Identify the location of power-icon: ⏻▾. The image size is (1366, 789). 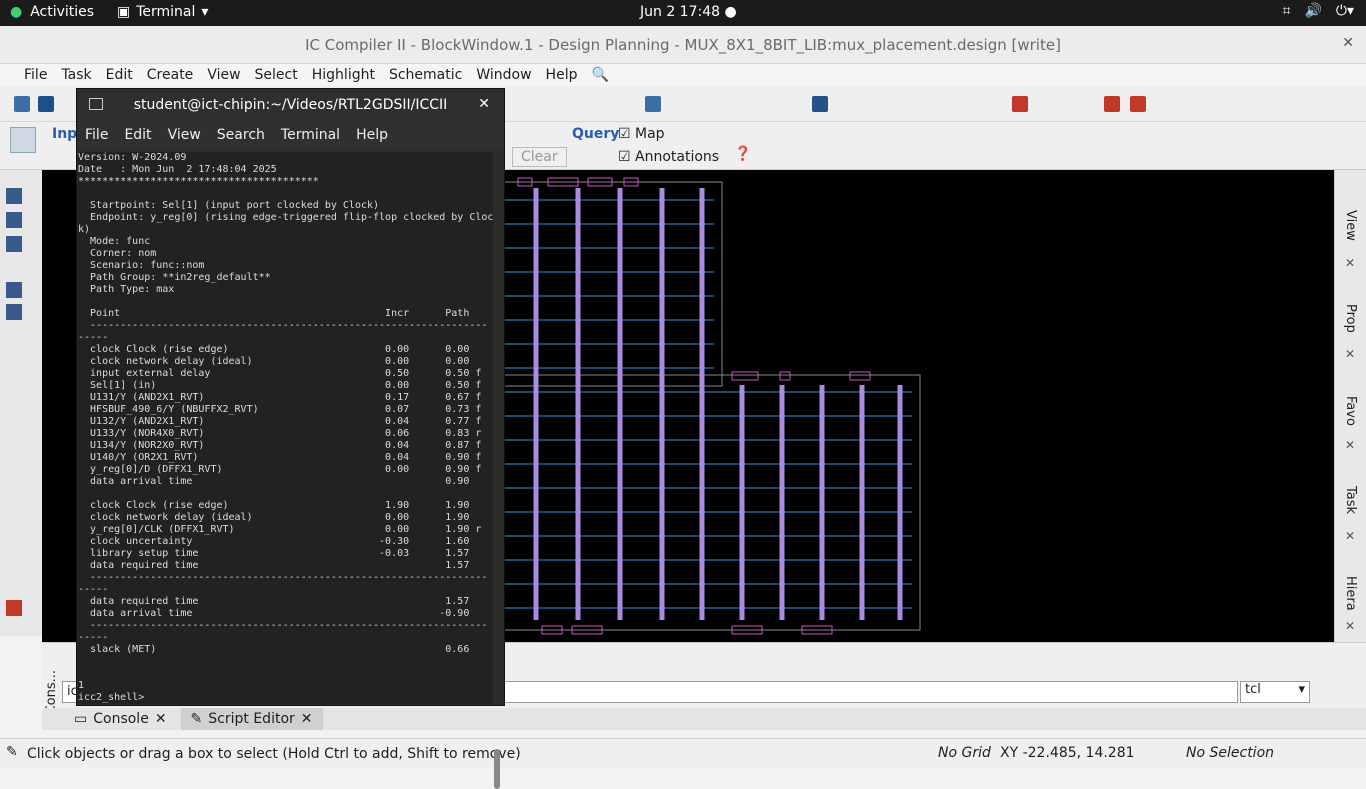
(1344, 11).